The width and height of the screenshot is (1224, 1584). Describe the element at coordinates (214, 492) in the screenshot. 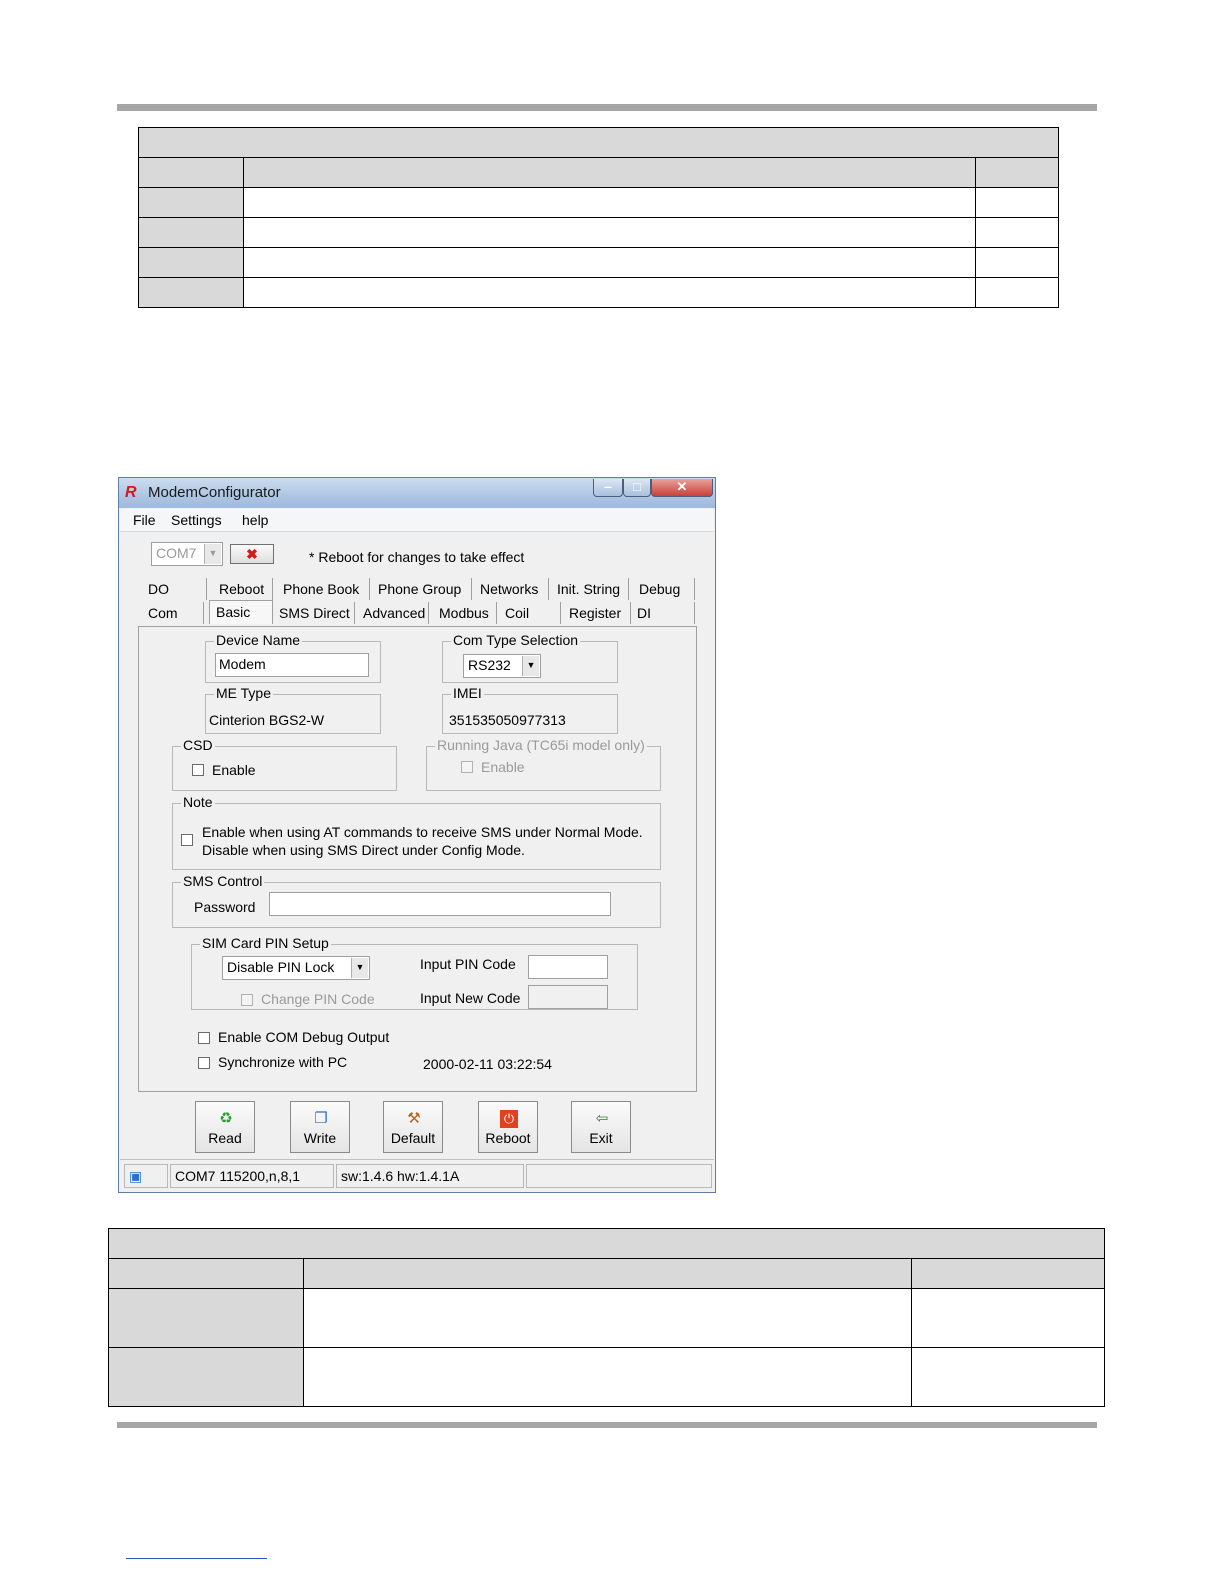

I see `window-title: ModemConfigurator` at that location.